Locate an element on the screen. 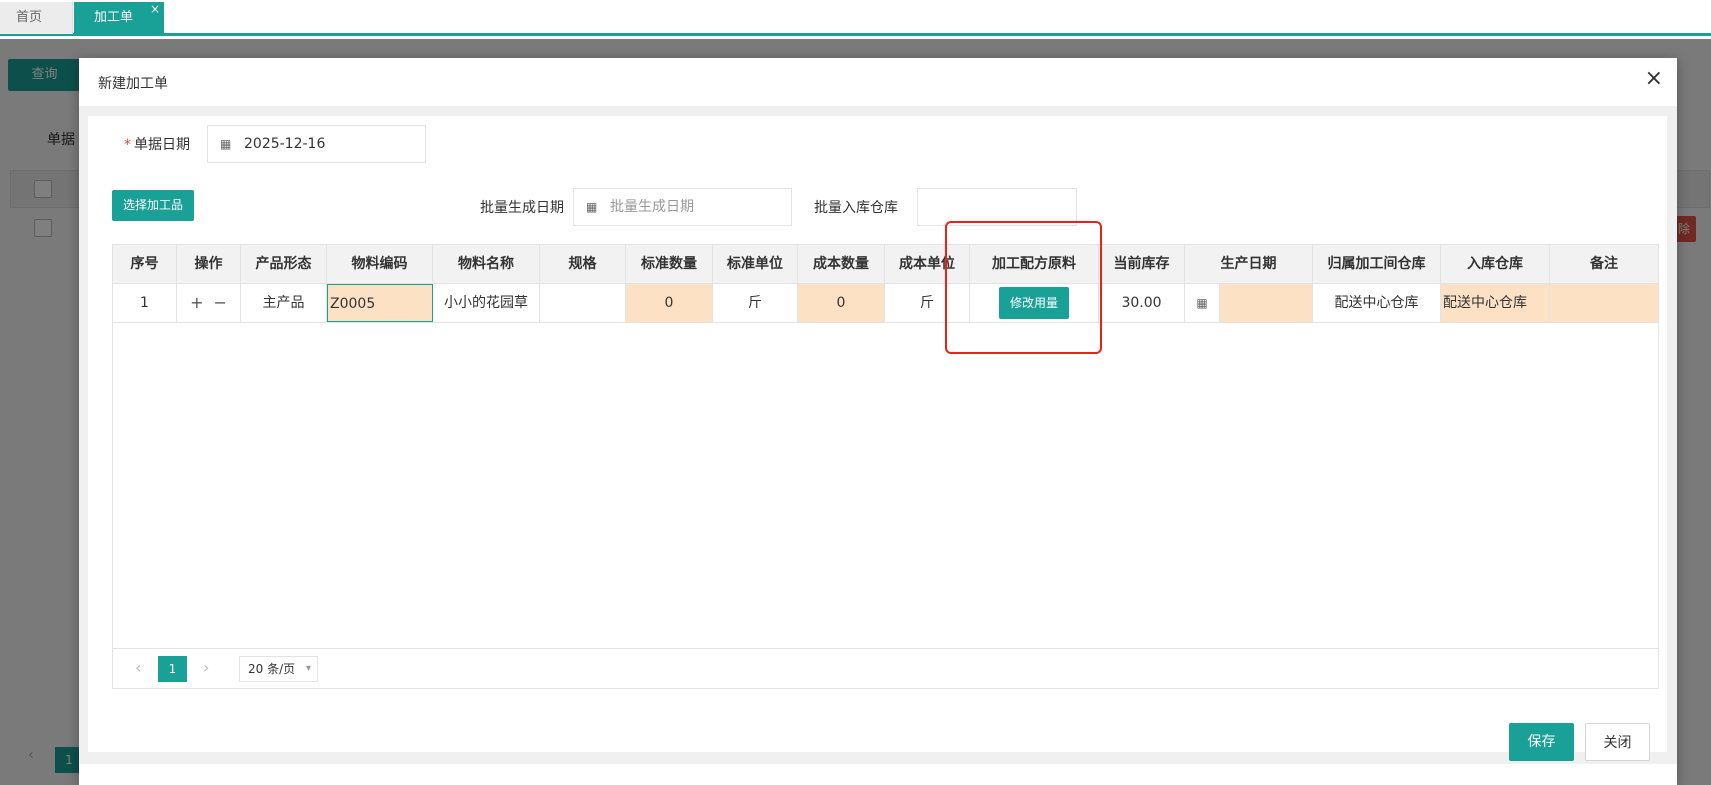 The image size is (1711, 785). pager-current-page: 1 is located at coordinates (172, 669).